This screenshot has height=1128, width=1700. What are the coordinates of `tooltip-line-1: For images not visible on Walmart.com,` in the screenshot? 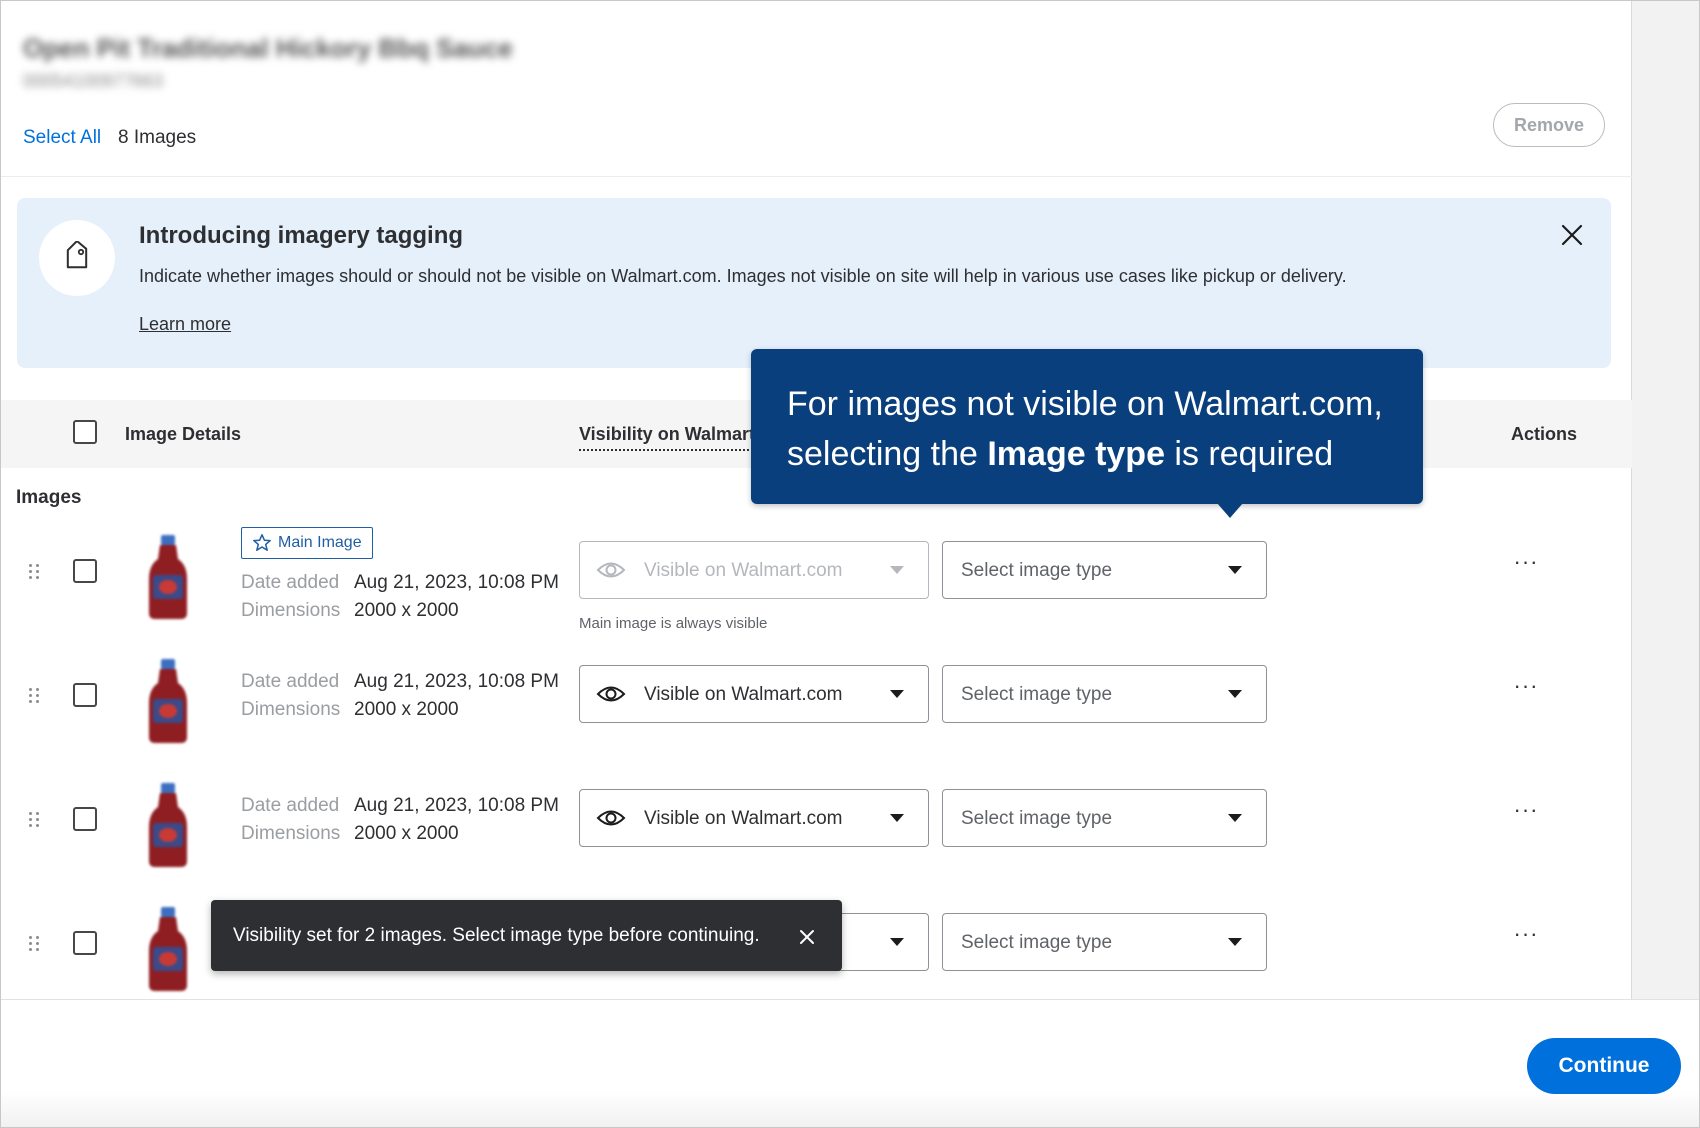 It's located at (1085, 404).